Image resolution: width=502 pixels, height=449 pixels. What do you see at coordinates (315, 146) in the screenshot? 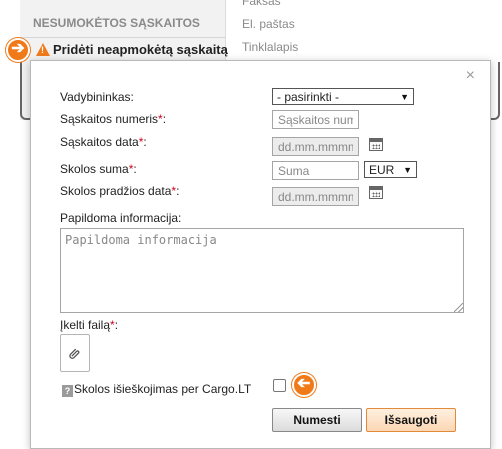
I see `invoice-date-input` at bounding box center [315, 146].